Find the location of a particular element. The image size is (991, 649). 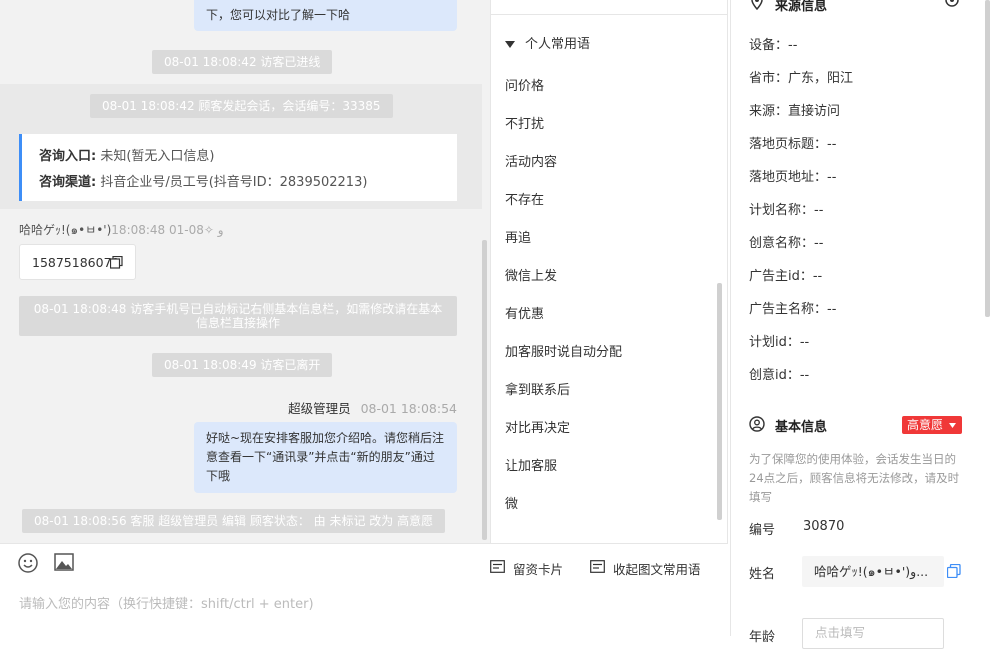

phrase-item: 微 is located at coordinates (511, 502).